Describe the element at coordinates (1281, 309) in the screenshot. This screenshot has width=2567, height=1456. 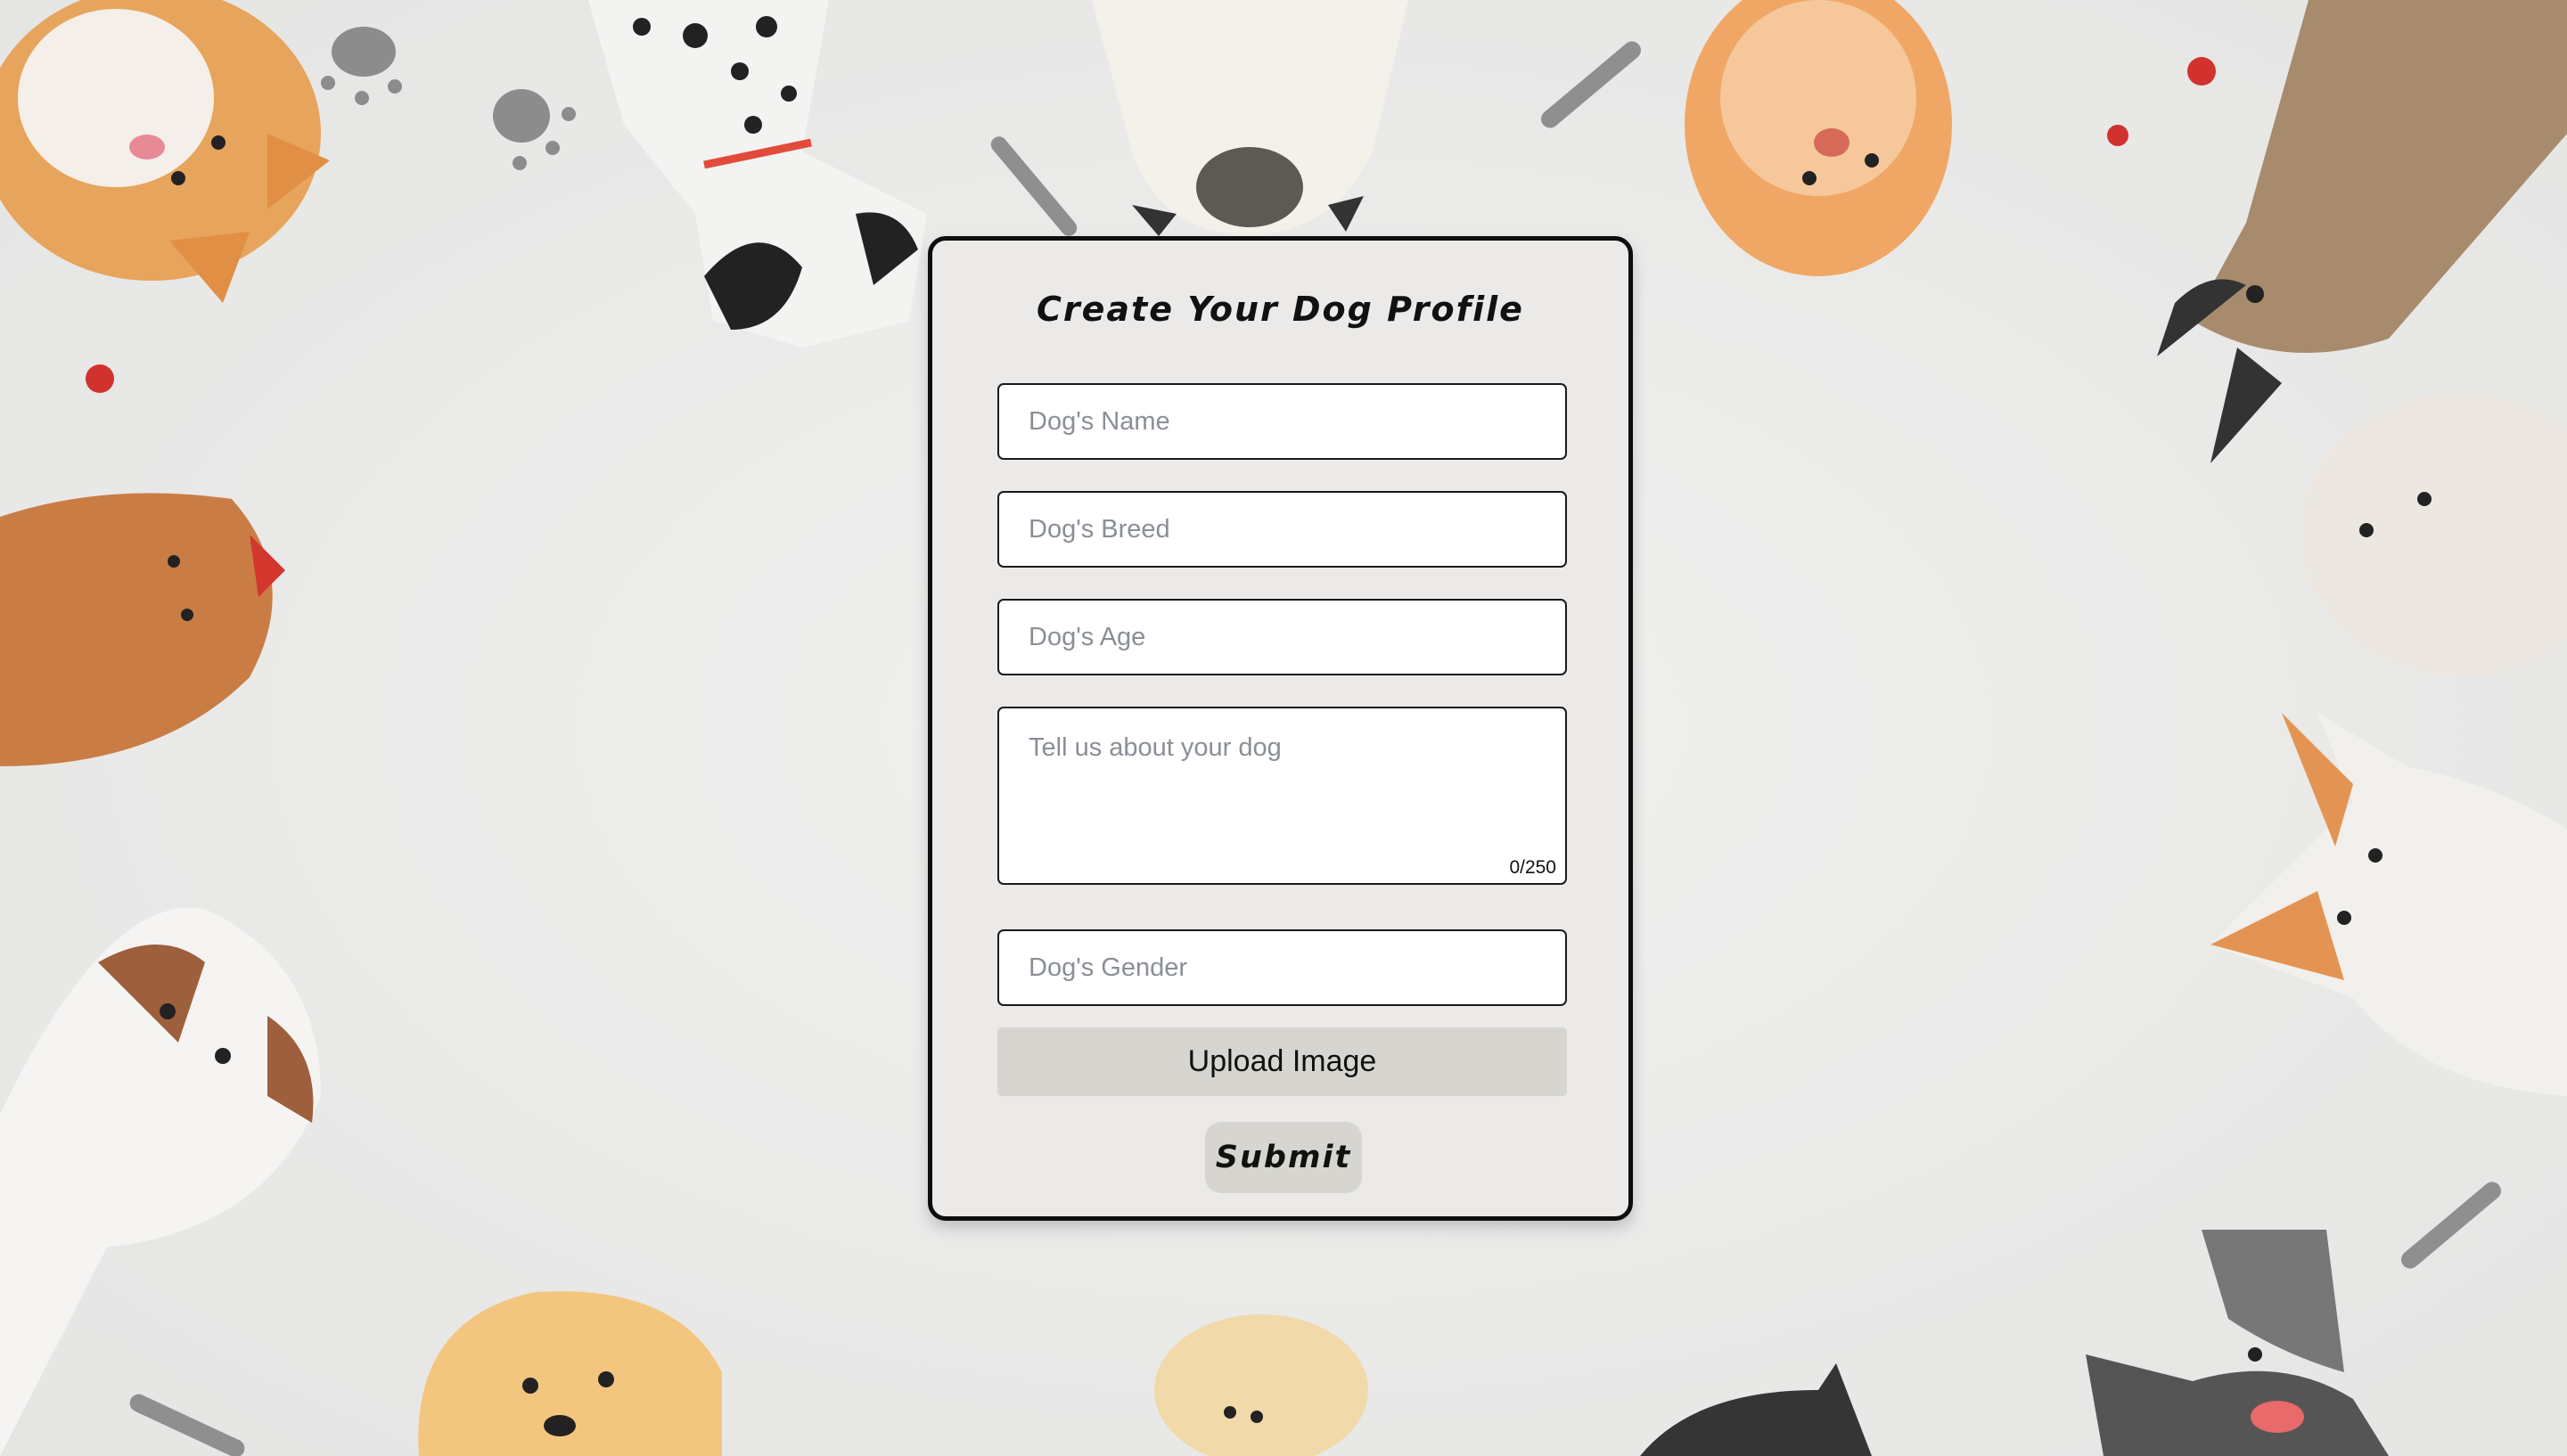
I see `form-title: Create Your Dog Profile` at that location.